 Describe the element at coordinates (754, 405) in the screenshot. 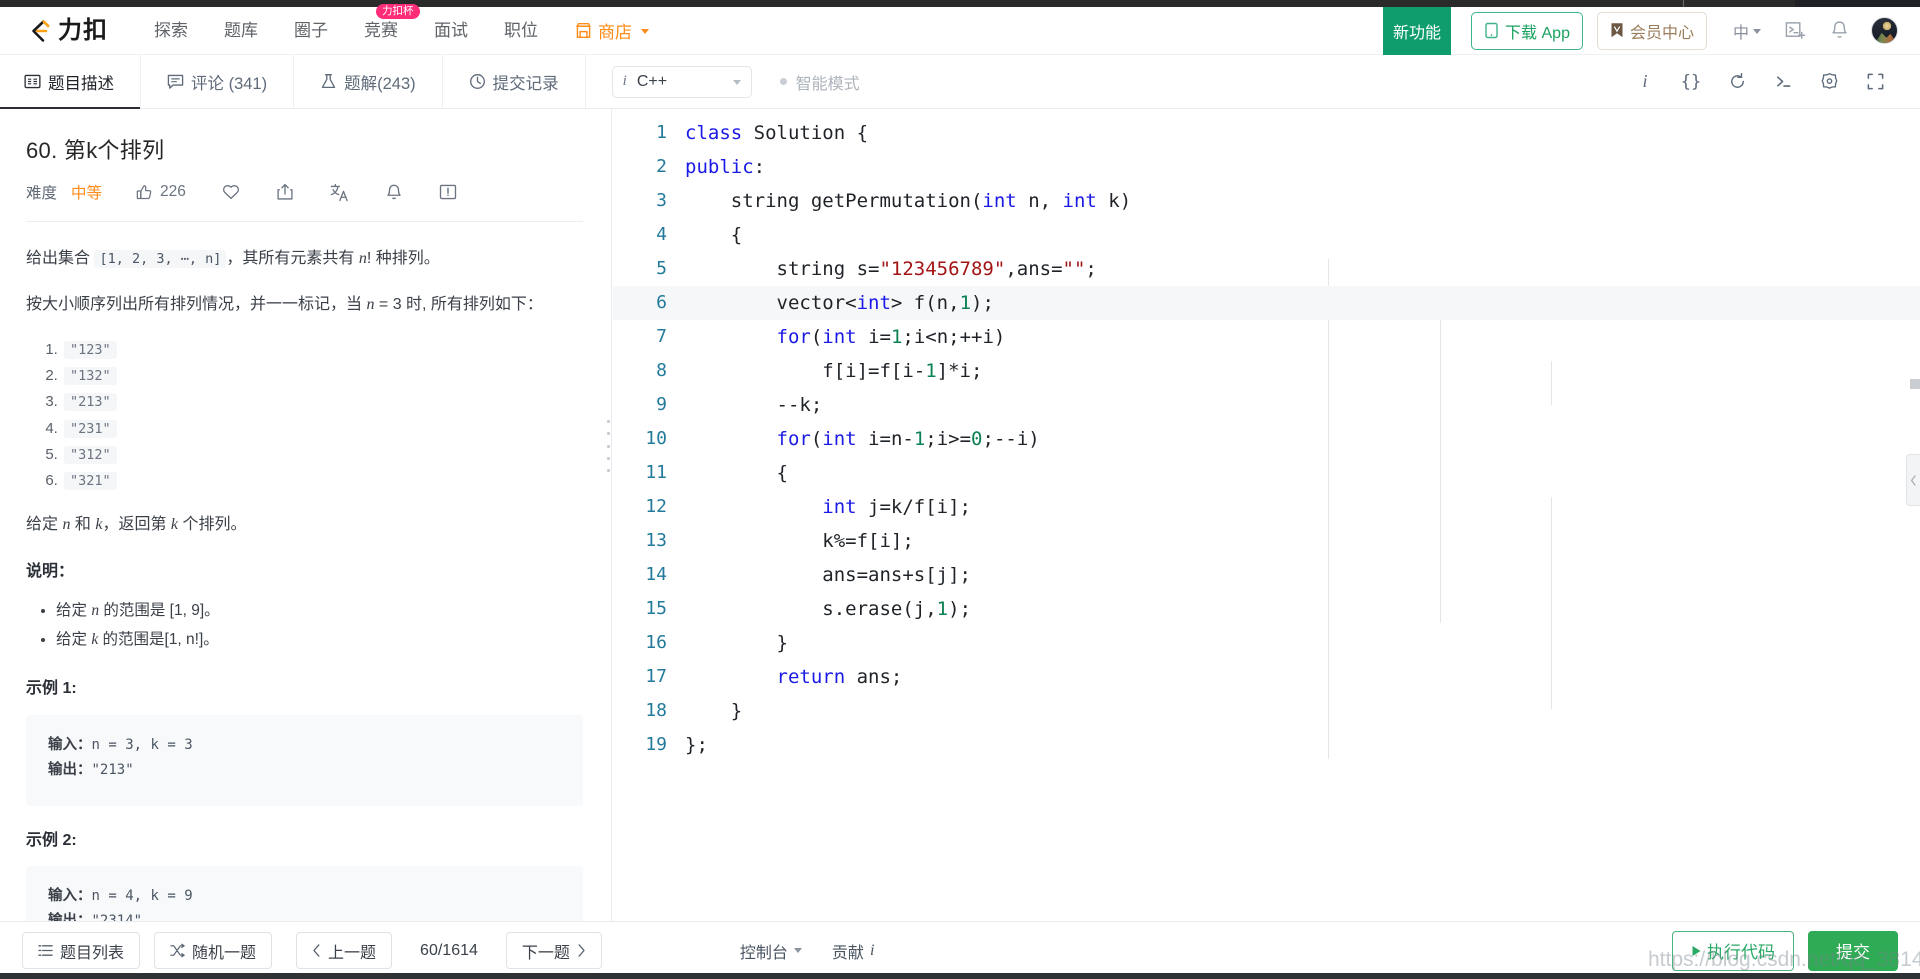

I see `code-text: --k;` at that location.